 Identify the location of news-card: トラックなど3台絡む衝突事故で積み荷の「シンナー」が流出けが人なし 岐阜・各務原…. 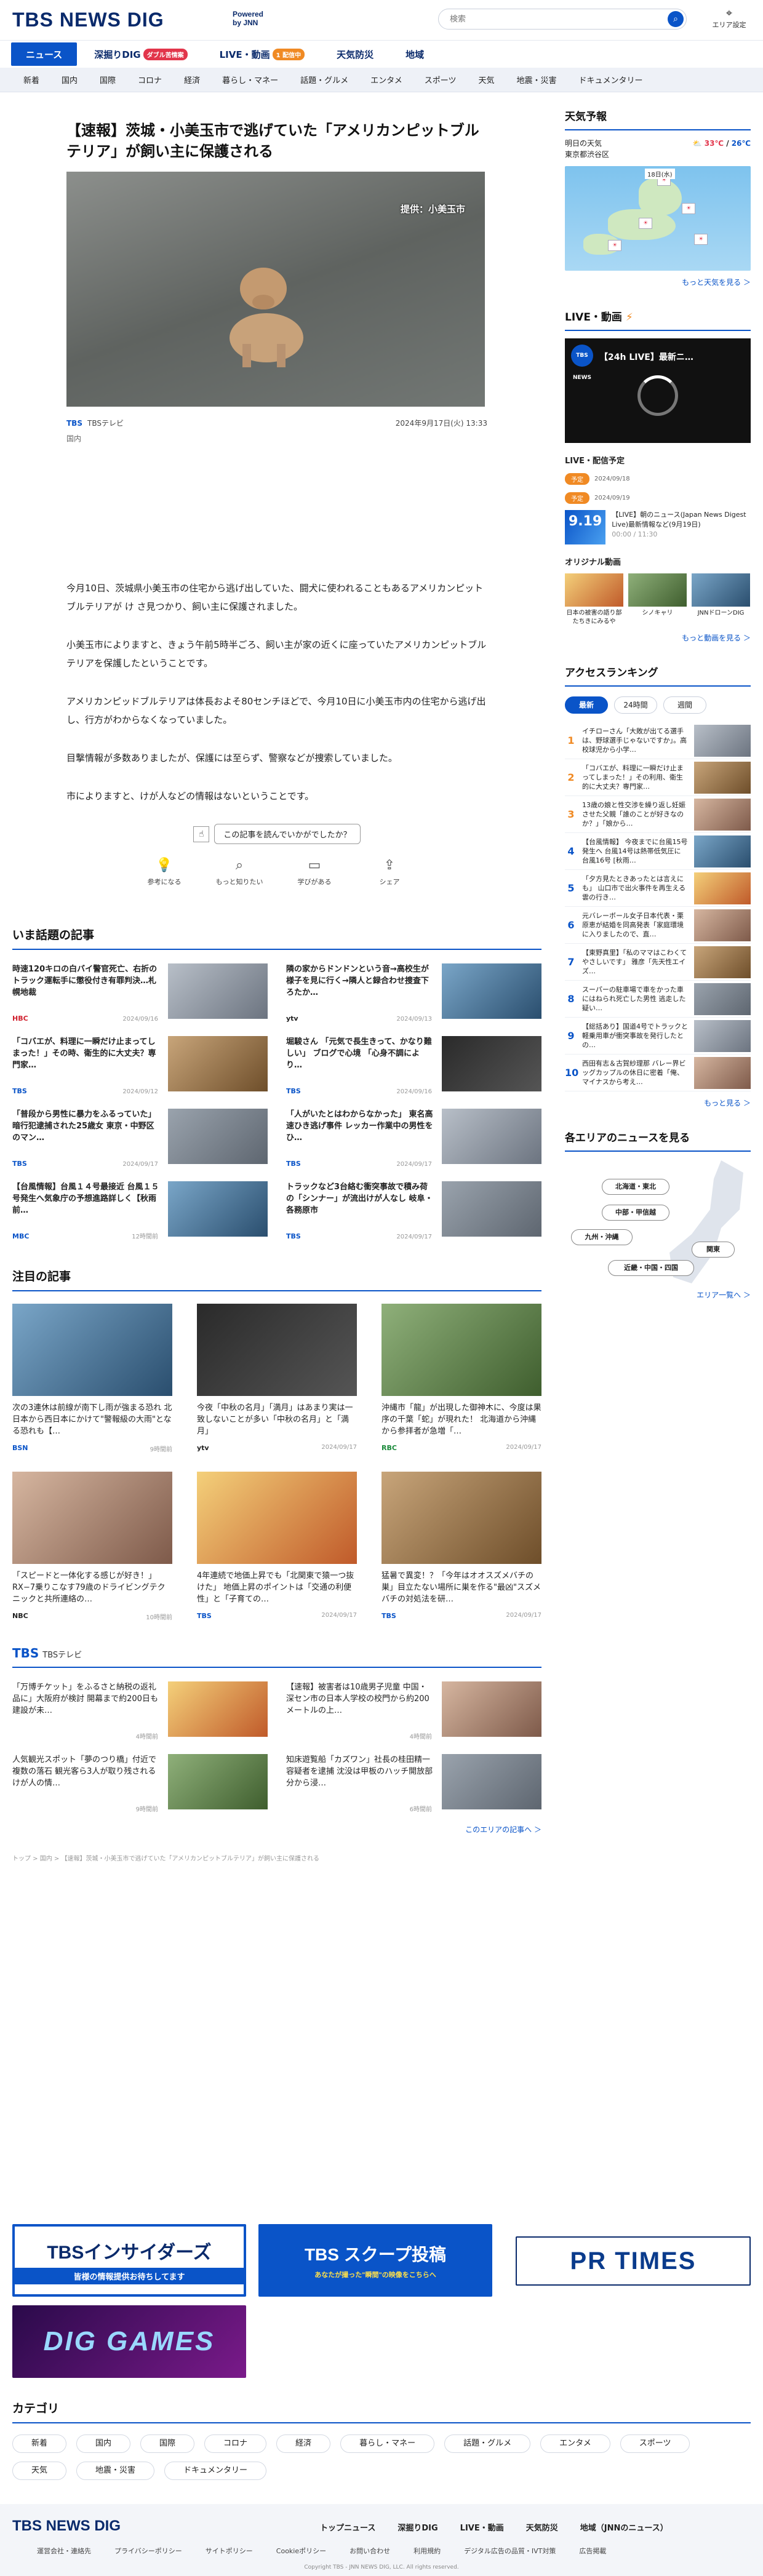
(414, 1210).